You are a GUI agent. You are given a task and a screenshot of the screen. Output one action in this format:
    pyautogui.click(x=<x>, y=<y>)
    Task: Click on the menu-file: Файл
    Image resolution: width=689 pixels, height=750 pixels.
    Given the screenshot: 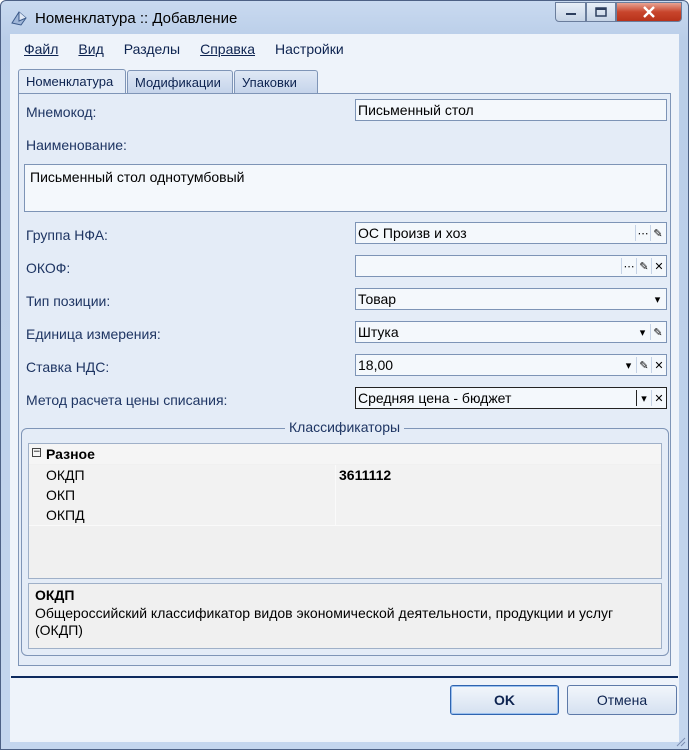 What is the action you would take?
    pyautogui.click(x=41, y=49)
    